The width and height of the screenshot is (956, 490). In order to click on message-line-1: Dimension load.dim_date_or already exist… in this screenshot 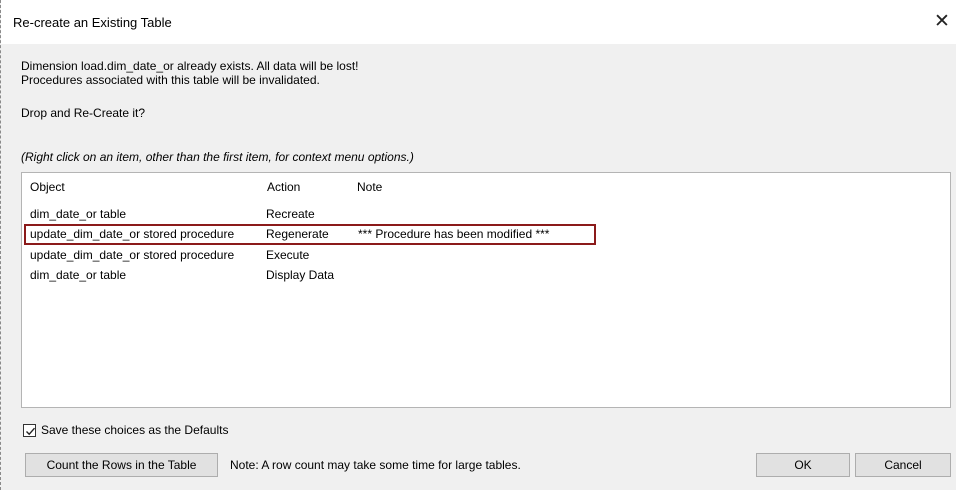, I will do `click(190, 66)`.